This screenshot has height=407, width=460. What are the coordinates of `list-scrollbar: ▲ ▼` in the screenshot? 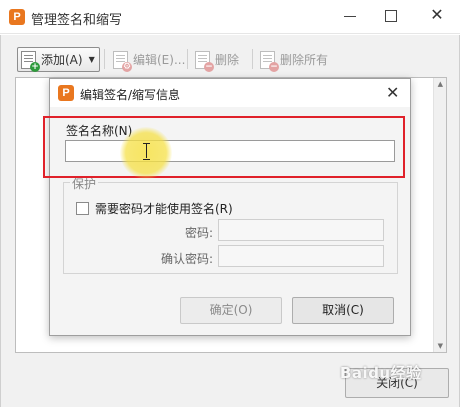 It's located at (439, 215).